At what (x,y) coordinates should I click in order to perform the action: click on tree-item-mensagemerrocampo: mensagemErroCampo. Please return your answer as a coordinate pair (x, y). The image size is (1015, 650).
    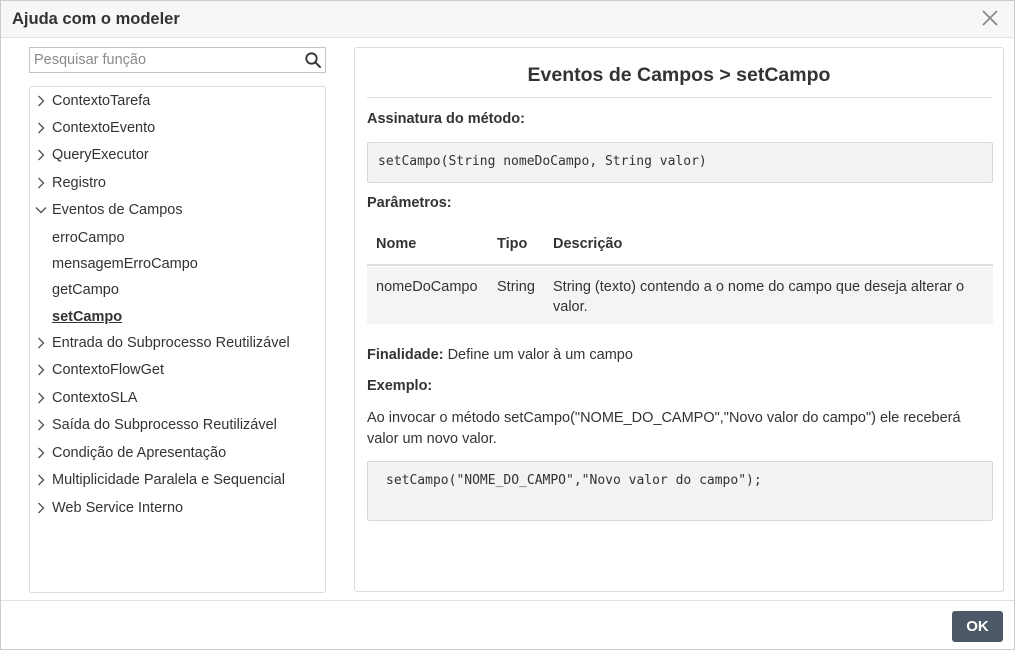
    Looking at the image, I should click on (175, 265).